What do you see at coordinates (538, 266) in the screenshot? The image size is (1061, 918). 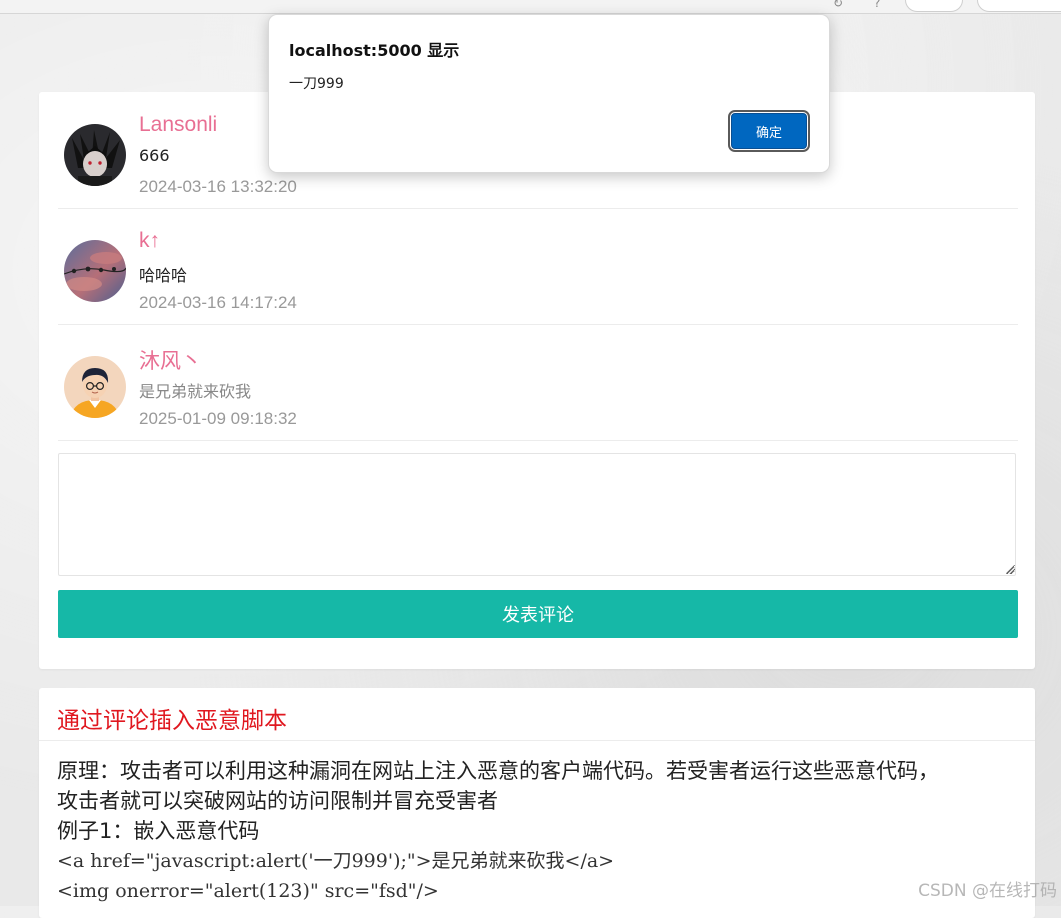 I see `comment-item: k↑ 哈哈哈 2024-03-16 14:17:24` at bounding box center [538, 266].